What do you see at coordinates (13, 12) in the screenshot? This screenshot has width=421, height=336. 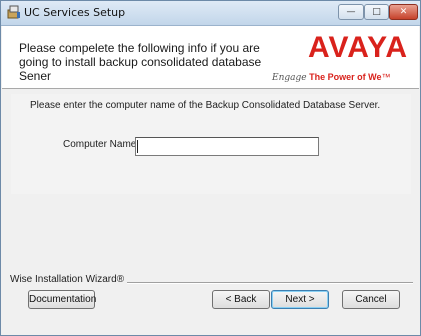 I see `installer-icon` at bounding box center [13, 12].